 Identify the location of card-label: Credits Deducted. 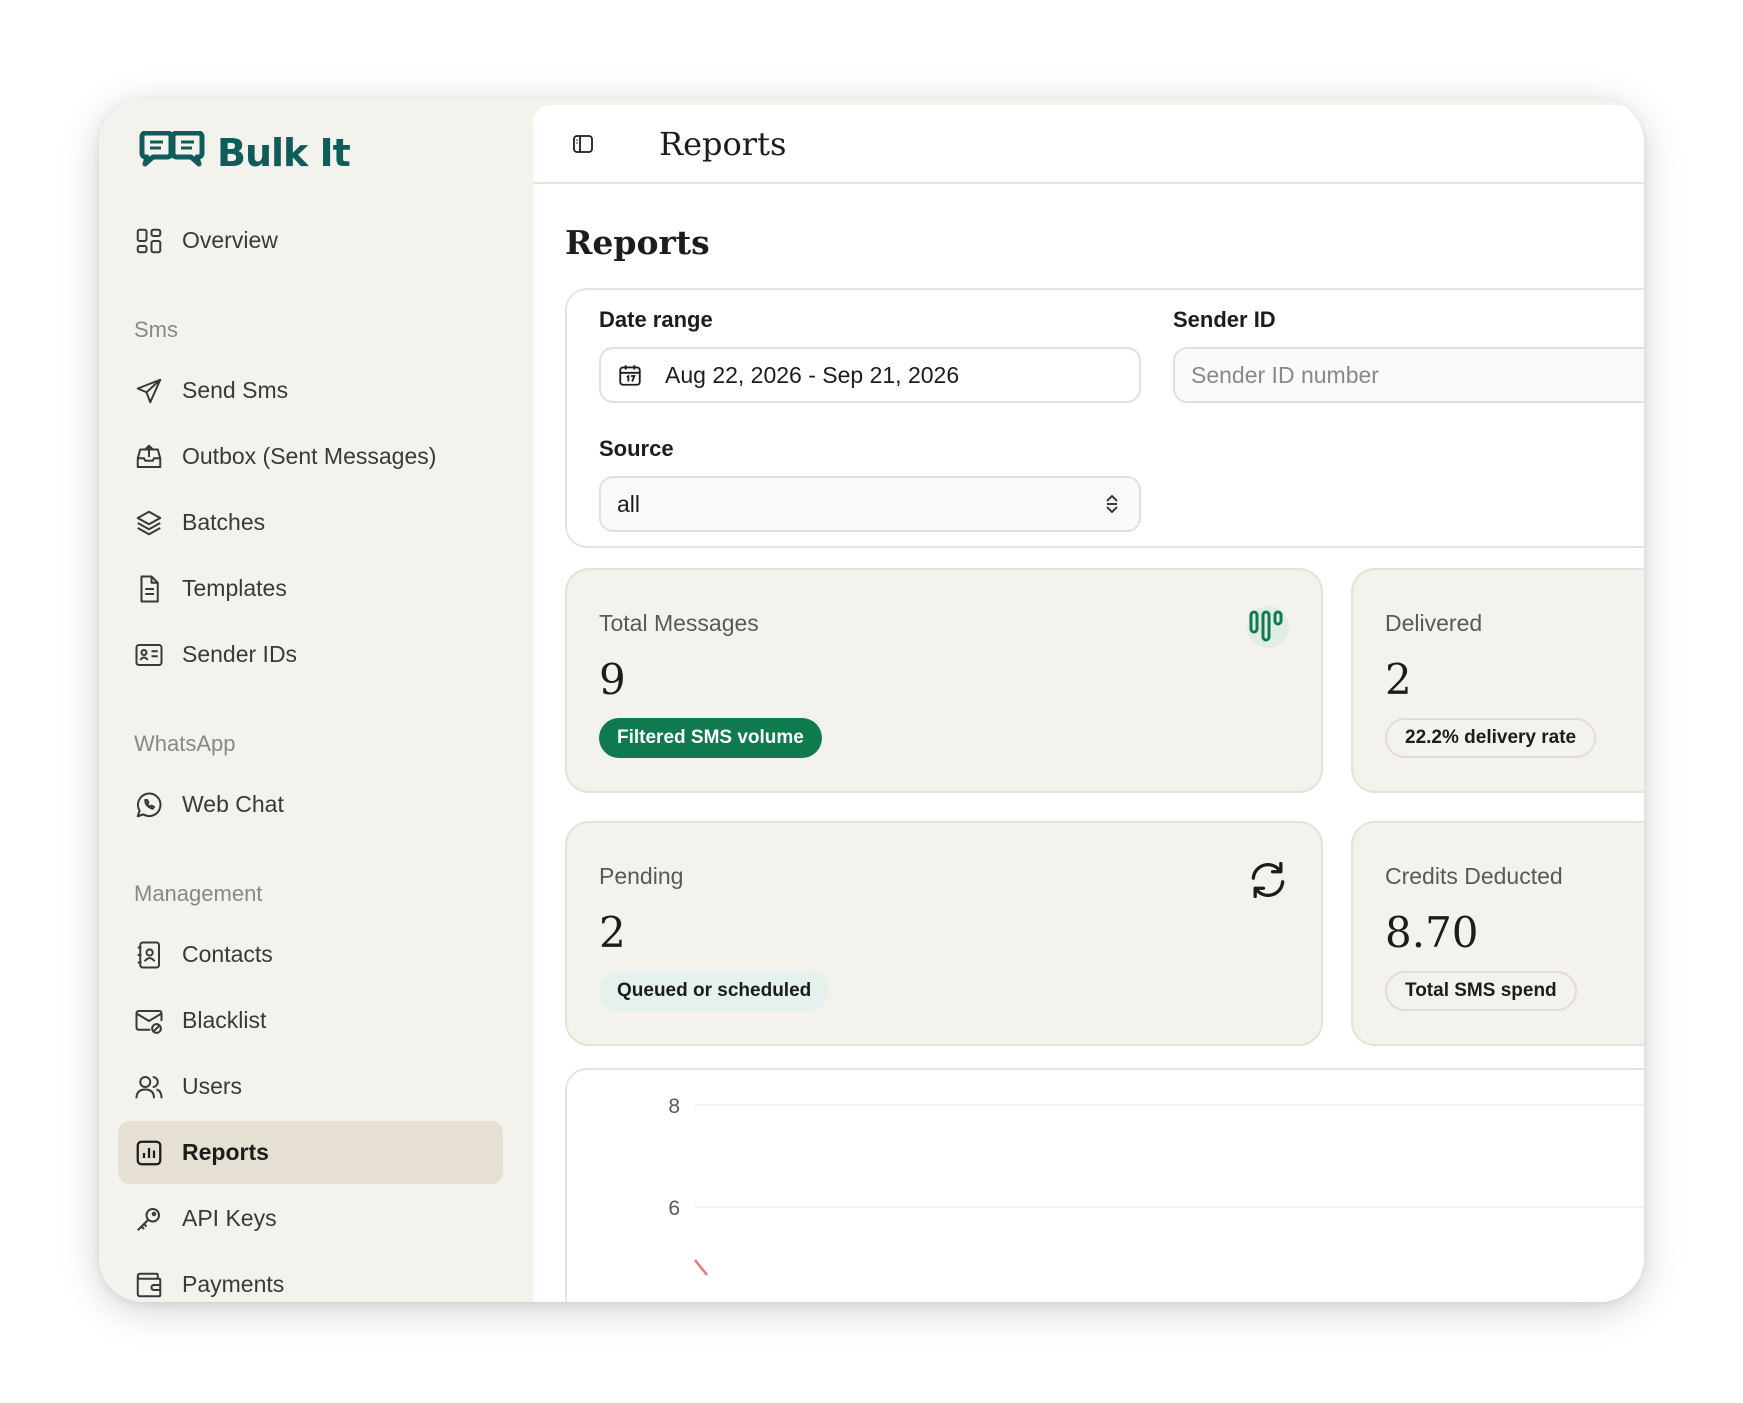
(1474, 876).